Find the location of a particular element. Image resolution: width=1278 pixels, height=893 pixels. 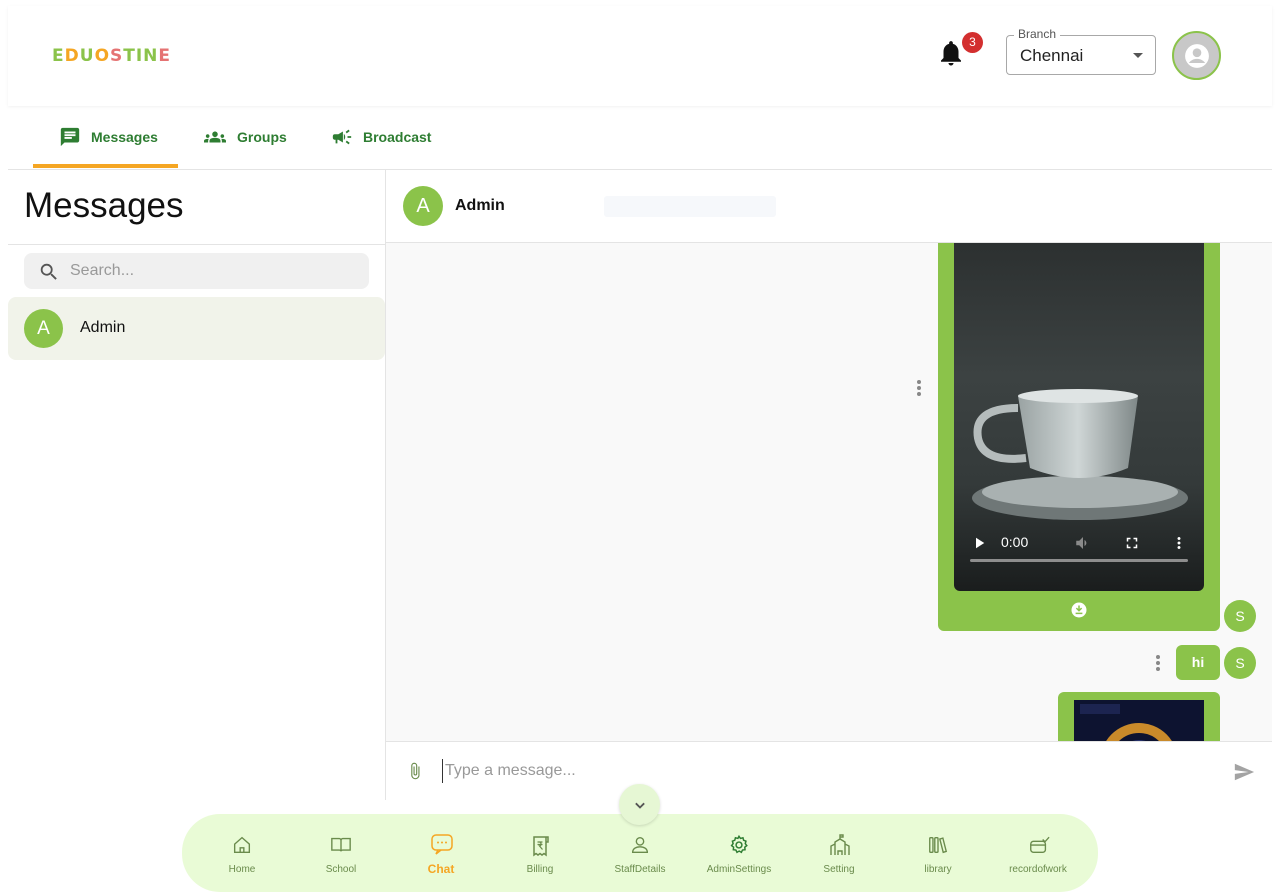

nav-billing: Billing is located at coordinates (540, 853).